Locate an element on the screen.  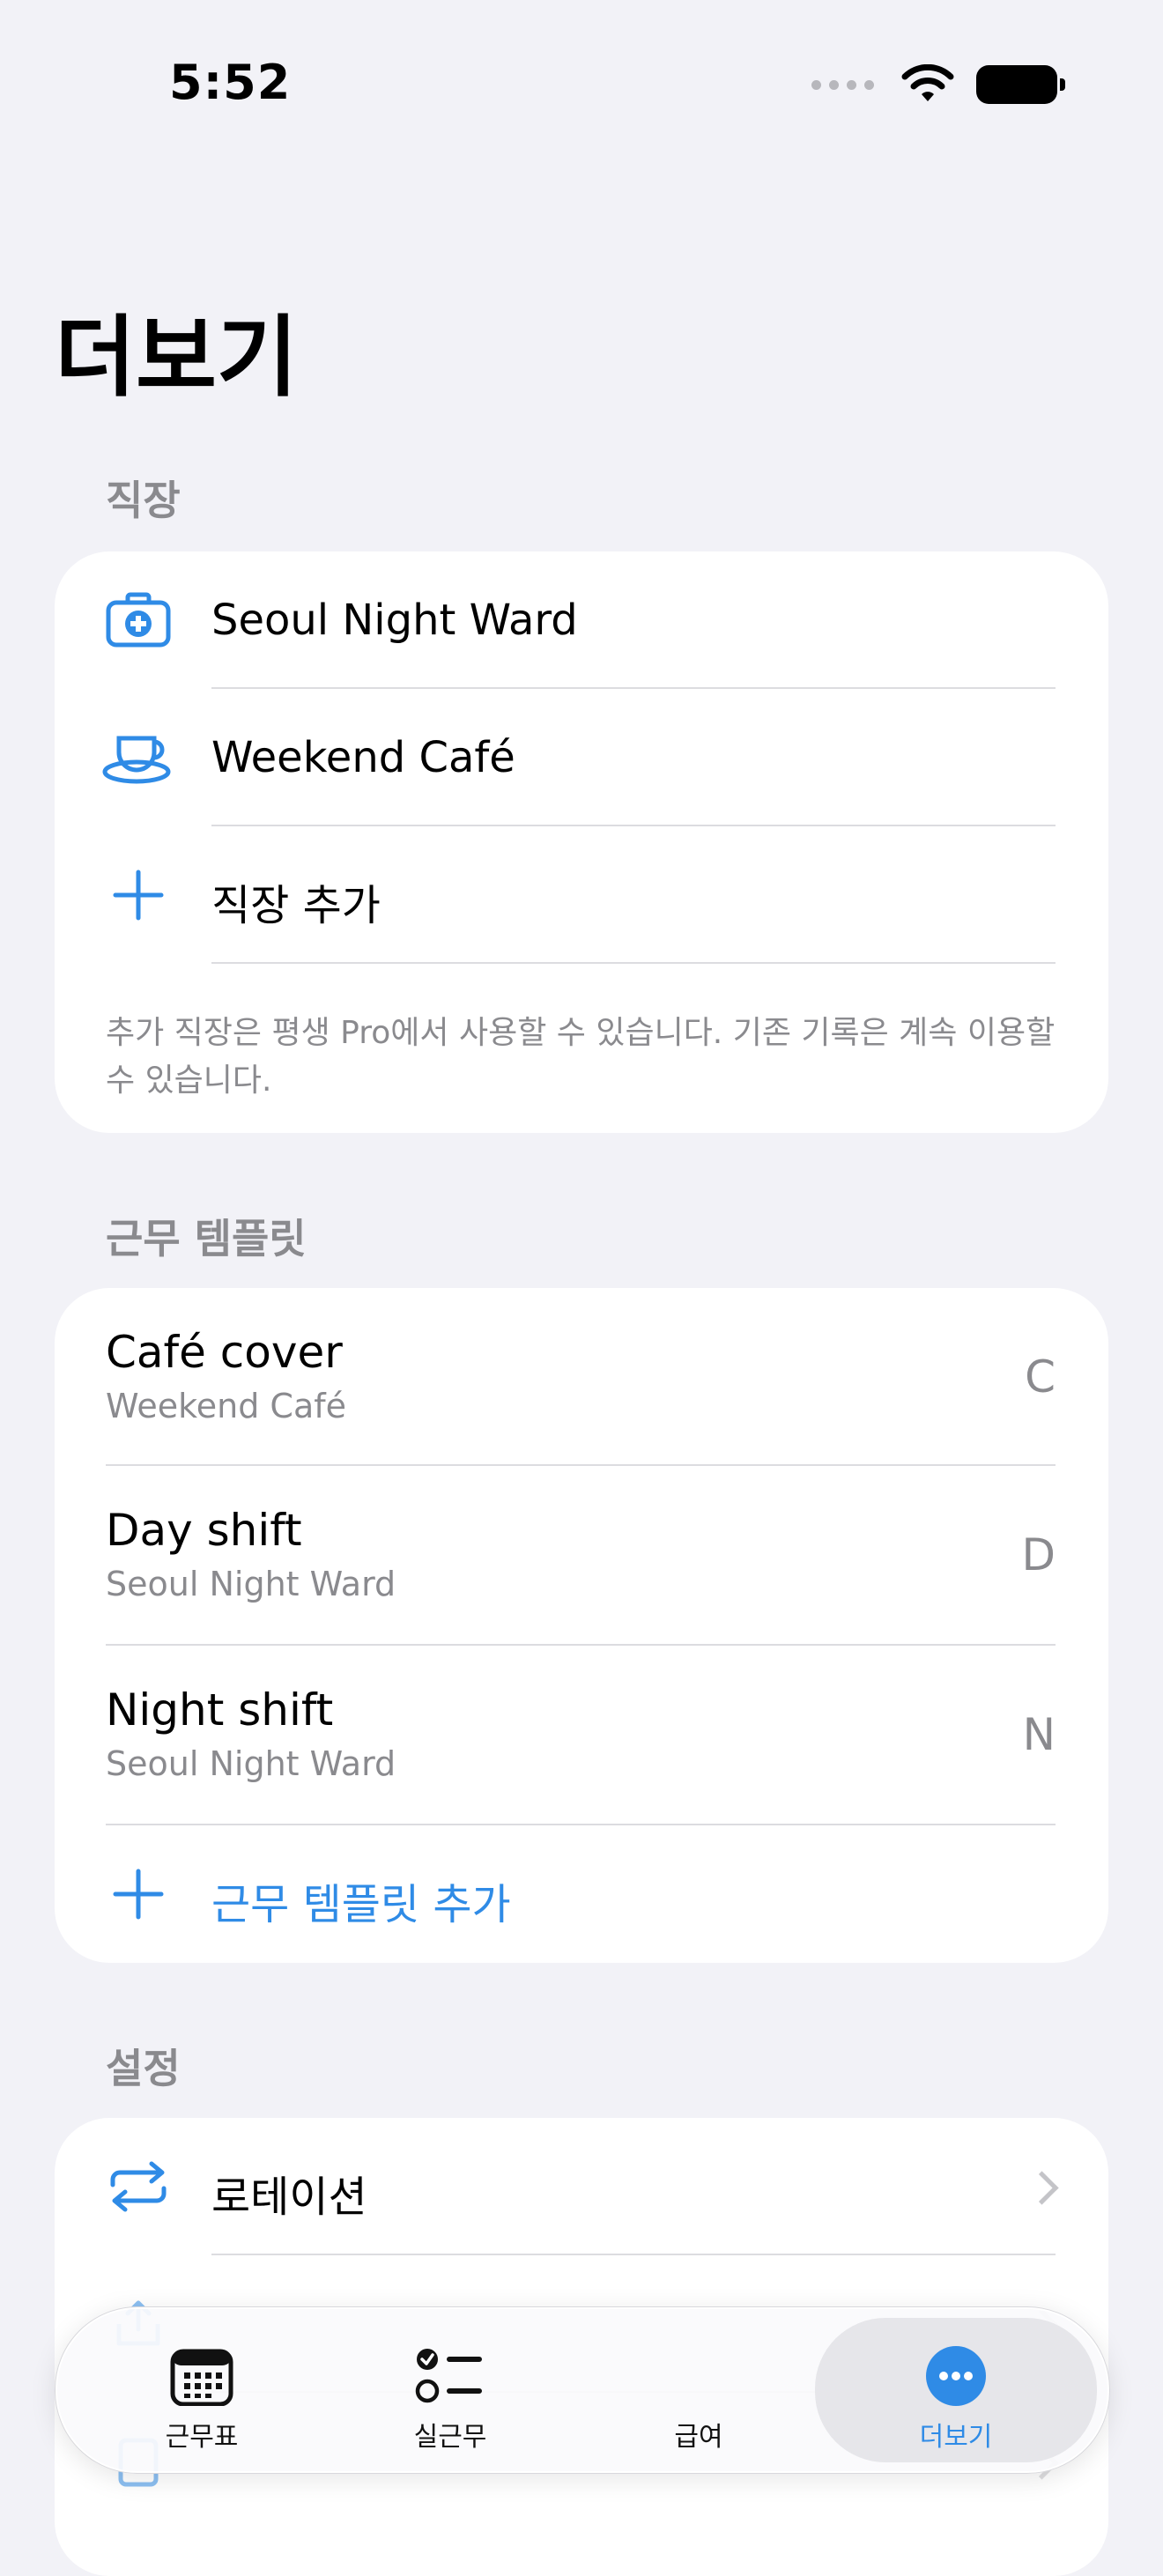
section-header-settings: 설정 is located at coordinates (143, 2068).